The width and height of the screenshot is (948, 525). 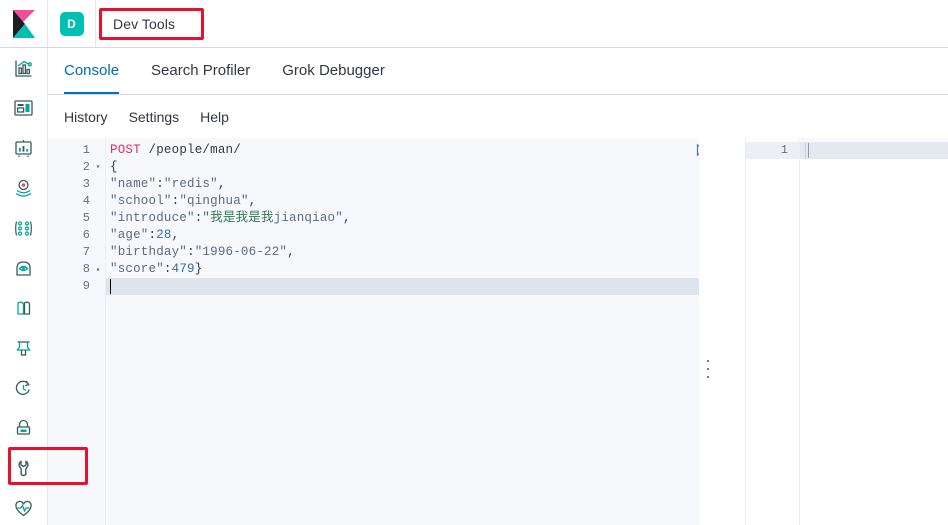 What do you see at coordinates (708, 369) in the screenshot?
I see `splitter-drag-handle` at bounding box center [708, 369].